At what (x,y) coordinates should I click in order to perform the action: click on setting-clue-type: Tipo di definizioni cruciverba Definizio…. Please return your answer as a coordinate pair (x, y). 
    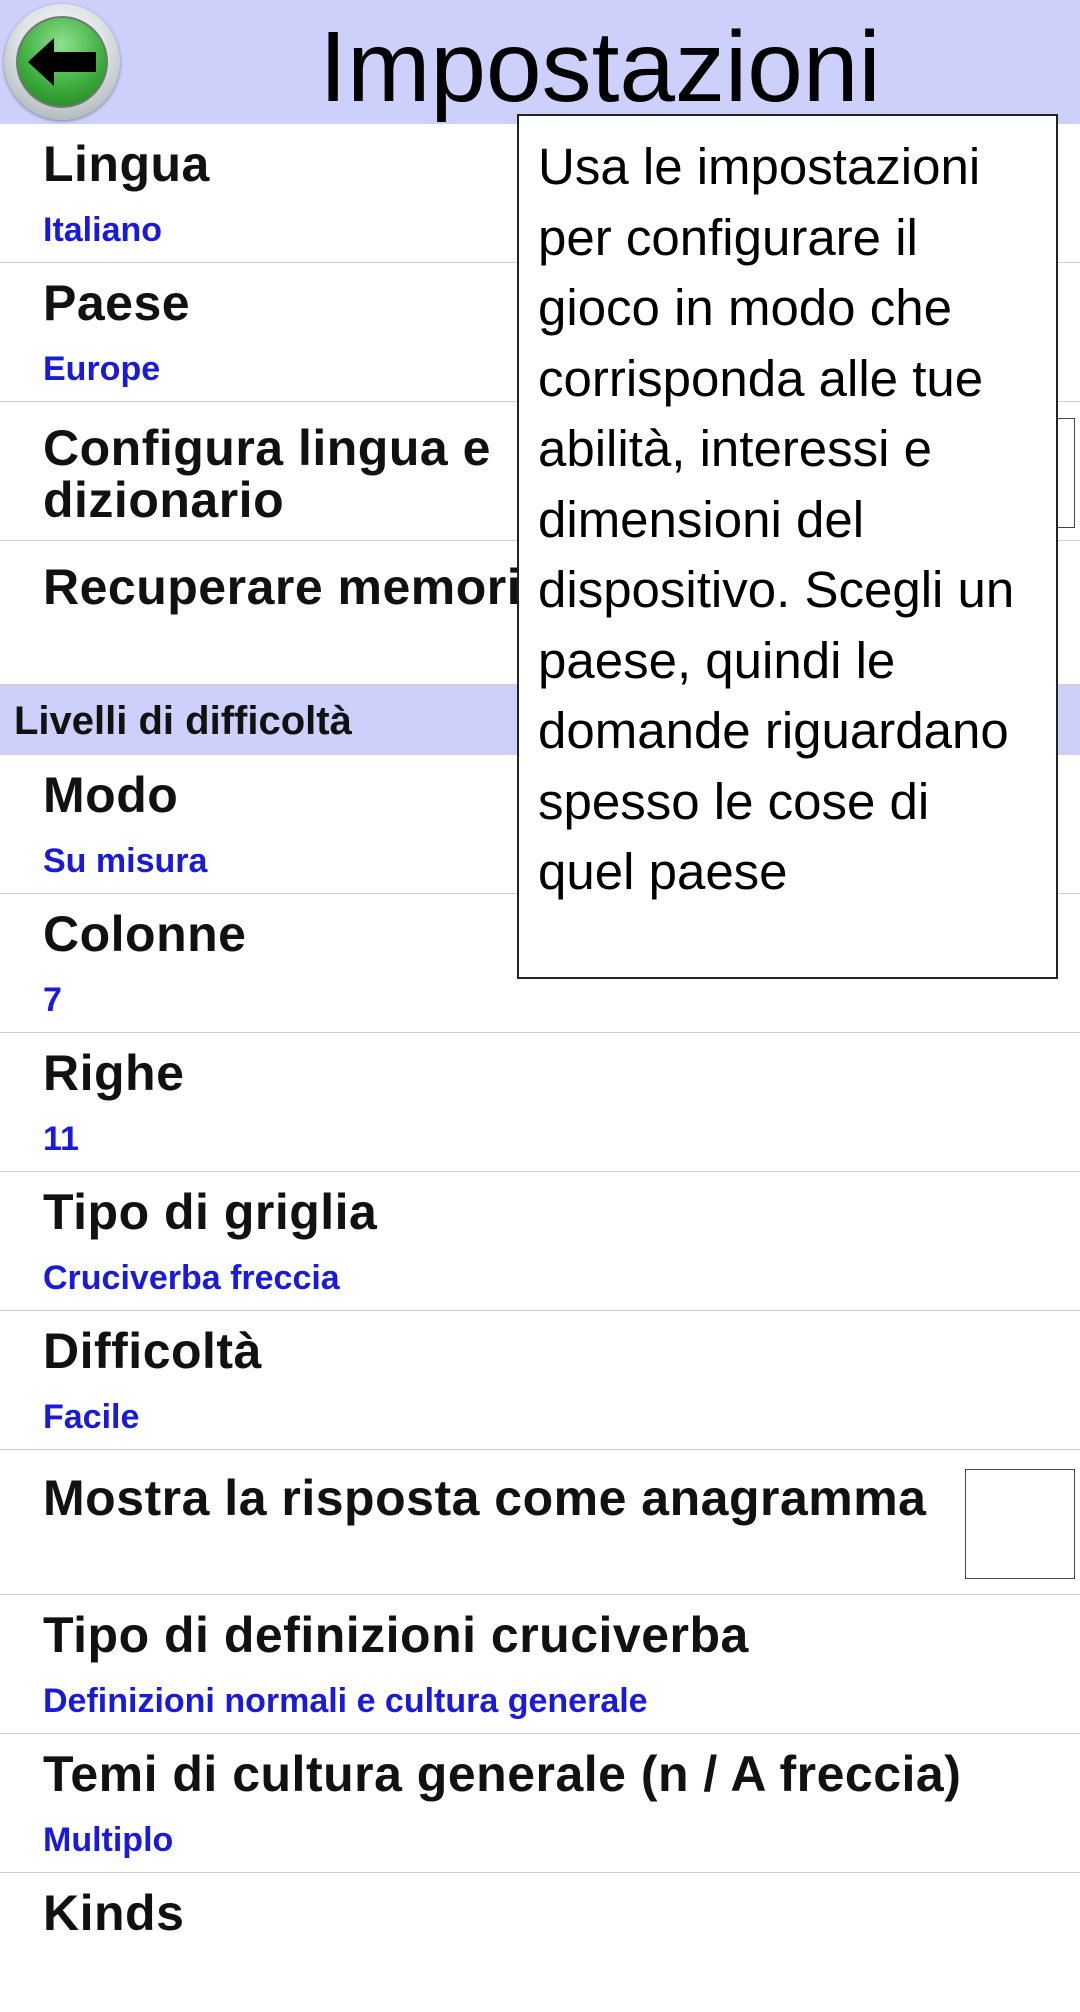
    Looking at the image, I should click on (540, 1664).